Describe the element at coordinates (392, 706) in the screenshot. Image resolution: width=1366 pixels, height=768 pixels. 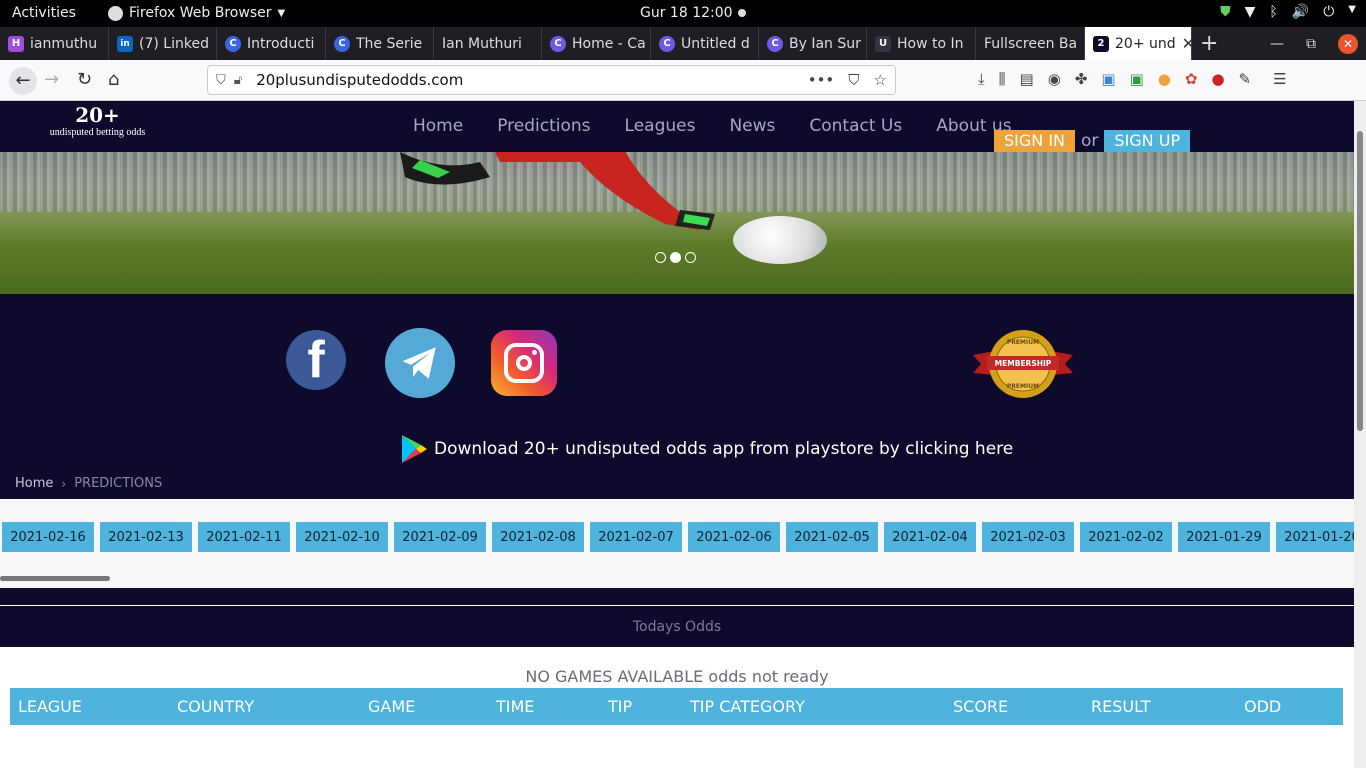
I see `column-header-game: GAME` at that location.